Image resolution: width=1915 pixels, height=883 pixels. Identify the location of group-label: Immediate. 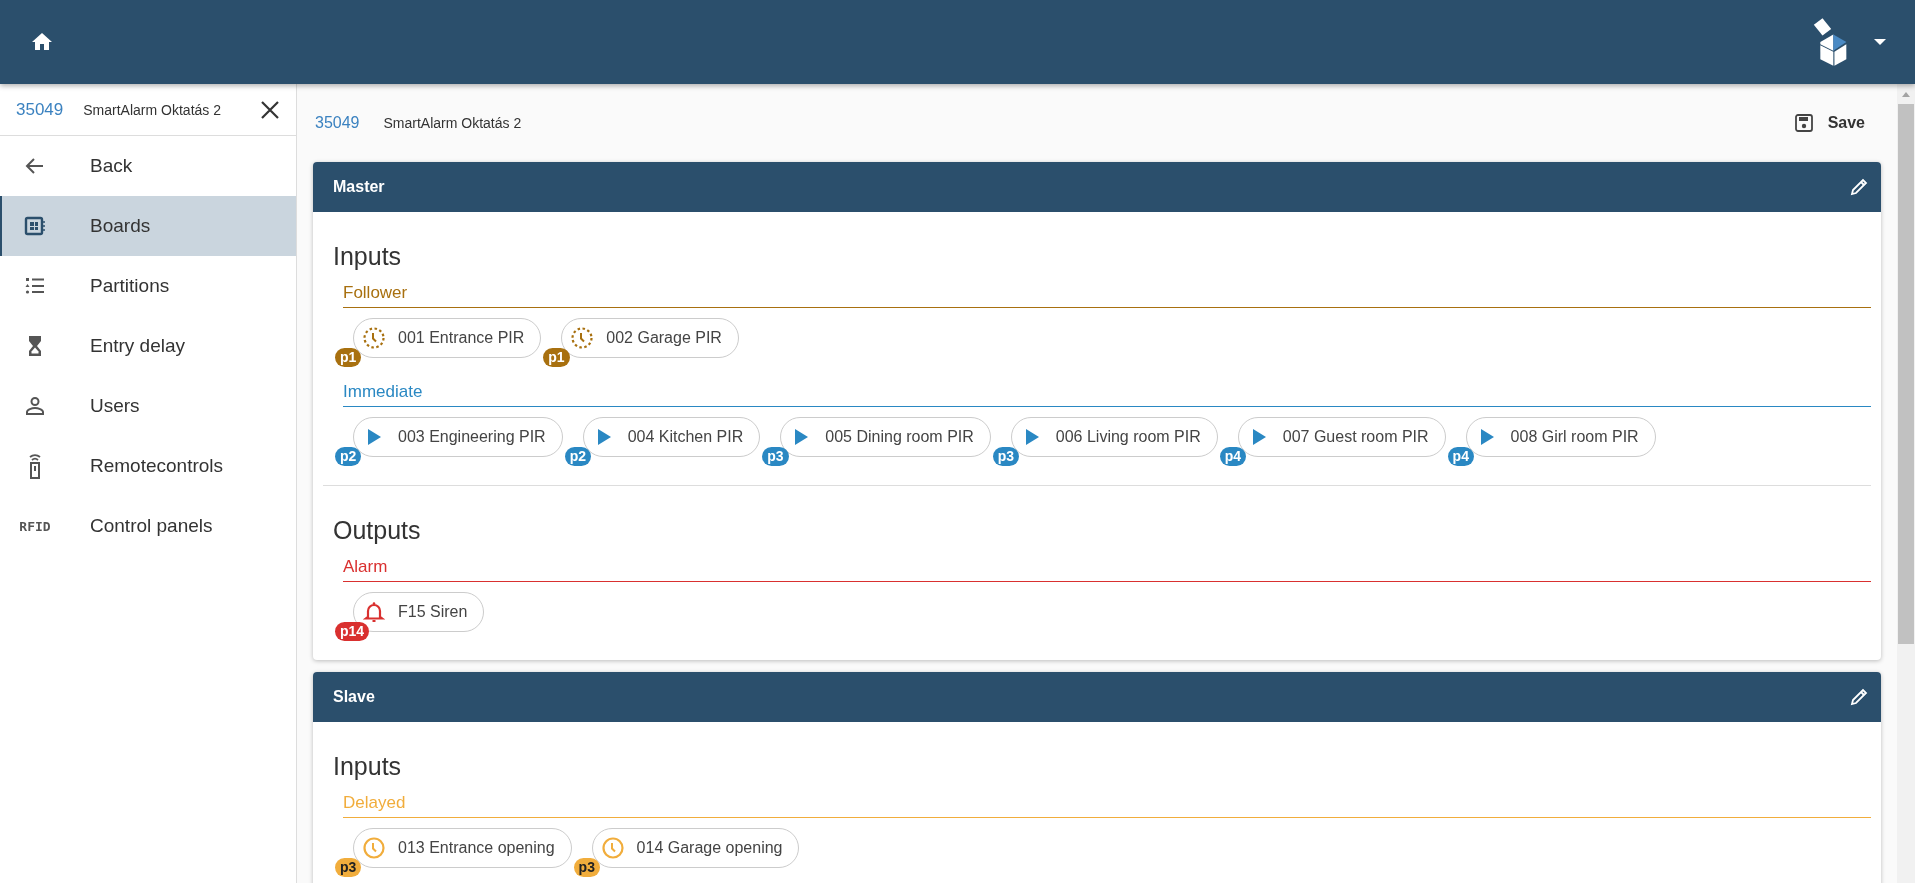
(1107, 394).